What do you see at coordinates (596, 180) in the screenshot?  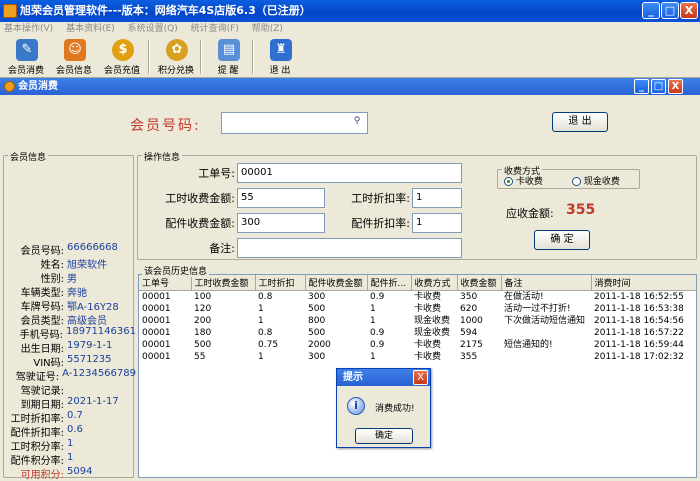 I see `radio-cash-payment: 现金收费` at bounding box center [596, 180].